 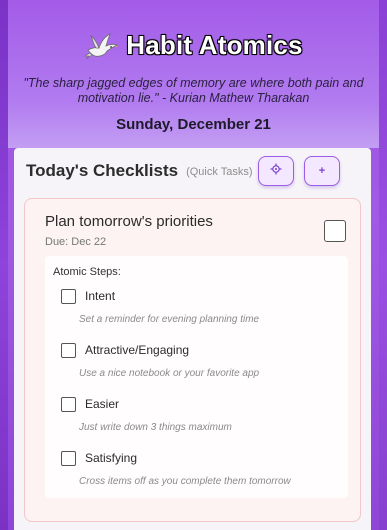 I want to click on step-title: Easier, so click(x=102, y=404).